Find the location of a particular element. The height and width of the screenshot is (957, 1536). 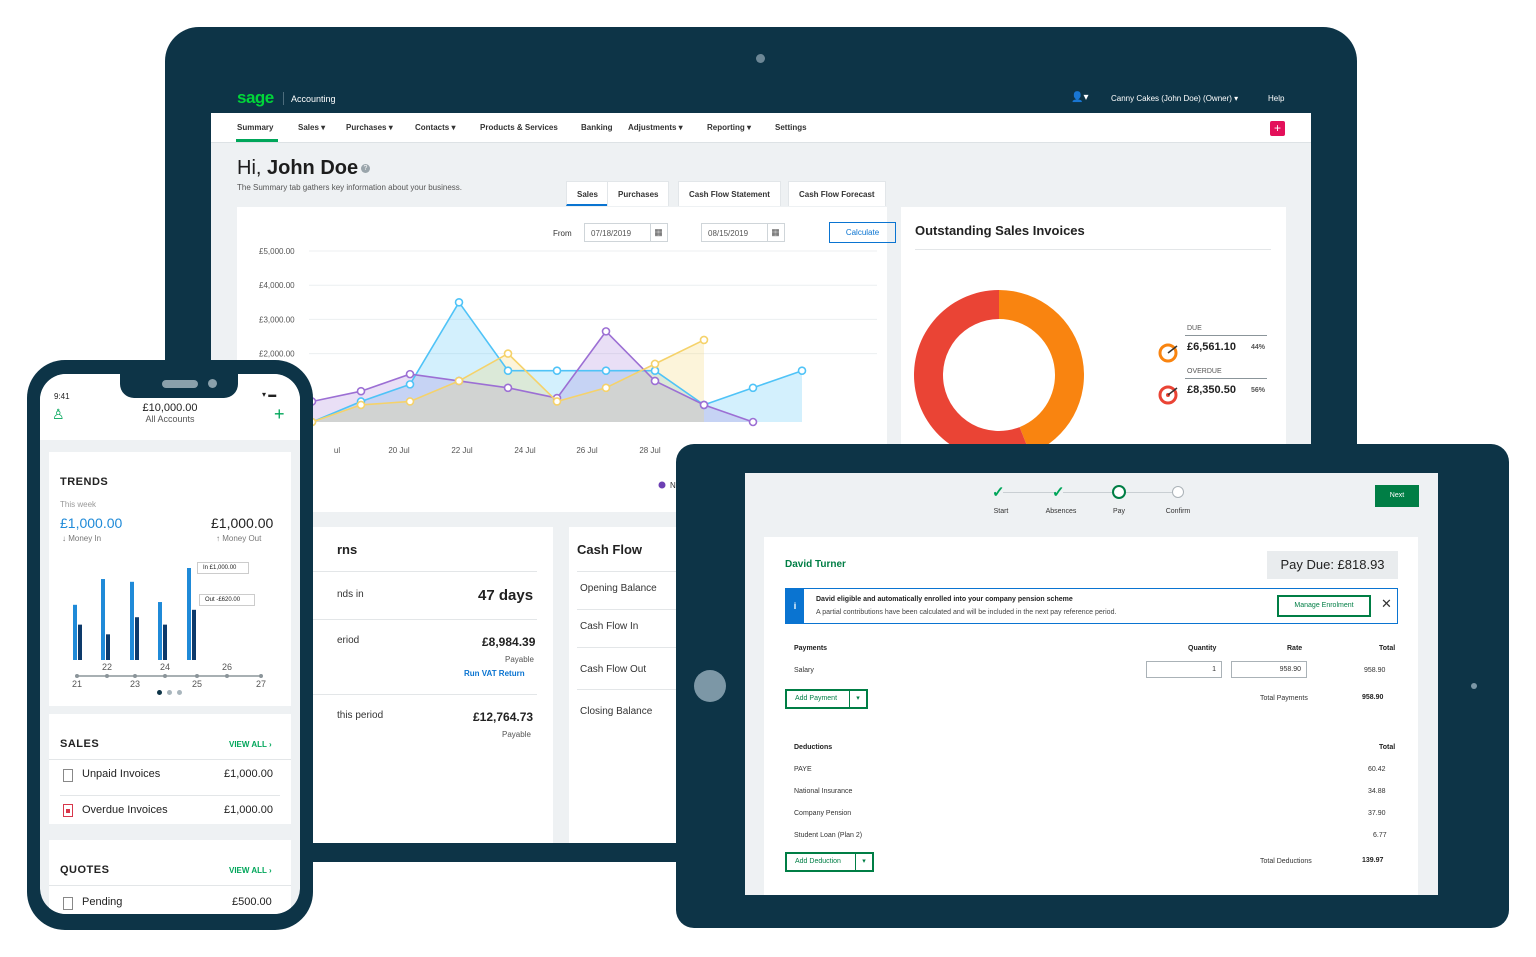

trends-title: TRENDS is located at coordinates (84, 482).